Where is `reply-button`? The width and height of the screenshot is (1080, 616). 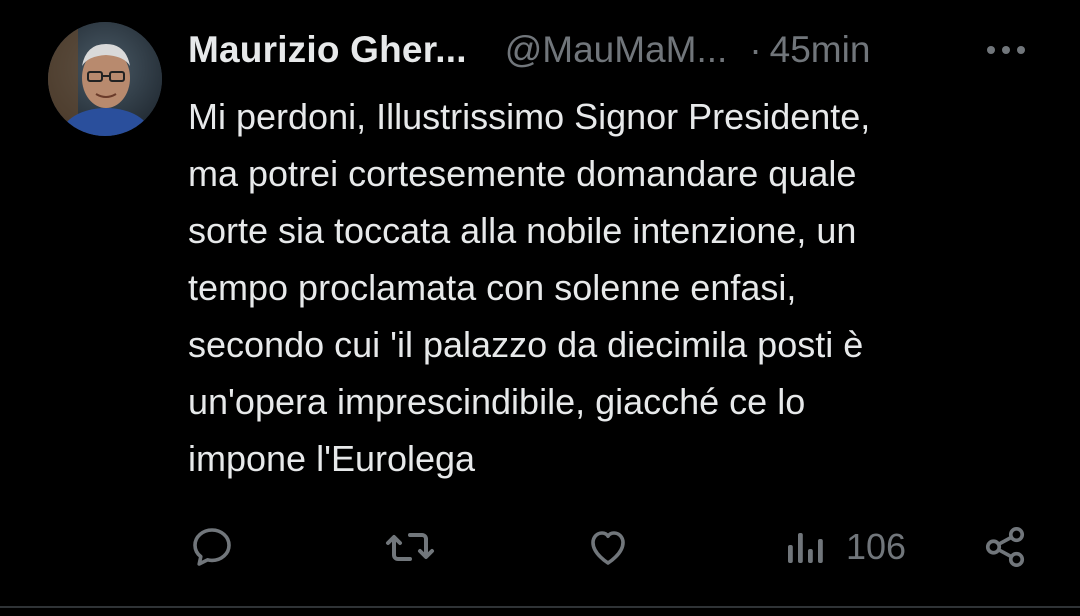
reply-button is located at coordinates (212, 547).